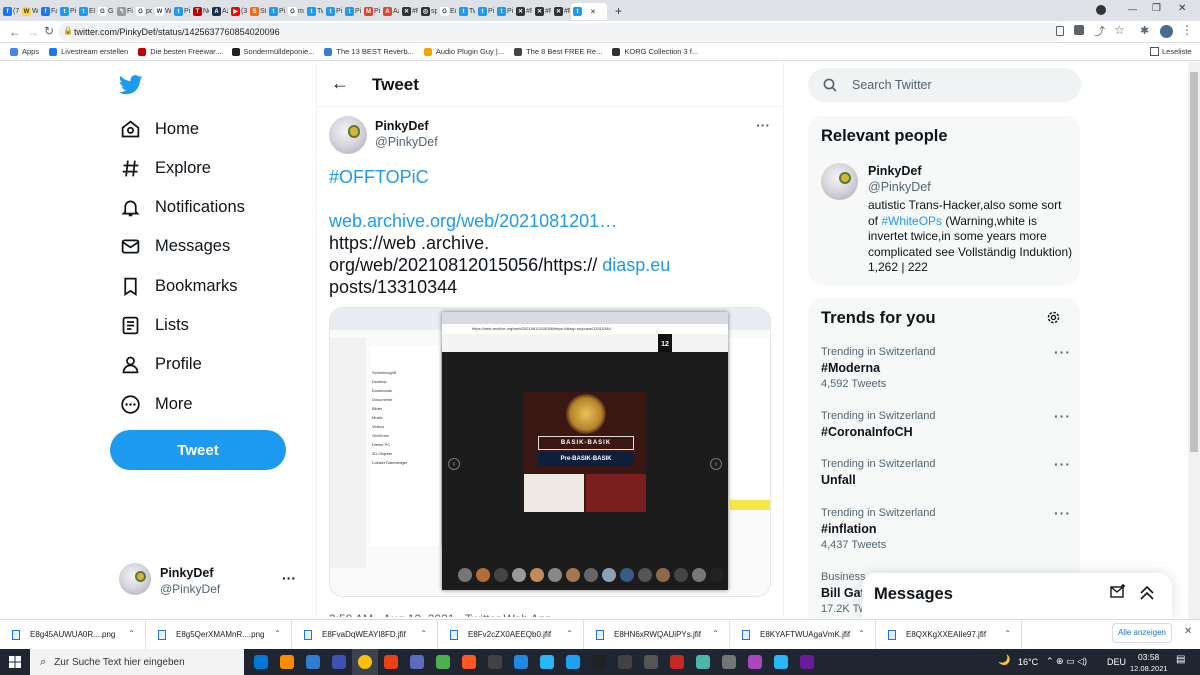 This screenshot has height=675, width=1200. I want to click on search-input: Search Twitter, so click(892, 85).